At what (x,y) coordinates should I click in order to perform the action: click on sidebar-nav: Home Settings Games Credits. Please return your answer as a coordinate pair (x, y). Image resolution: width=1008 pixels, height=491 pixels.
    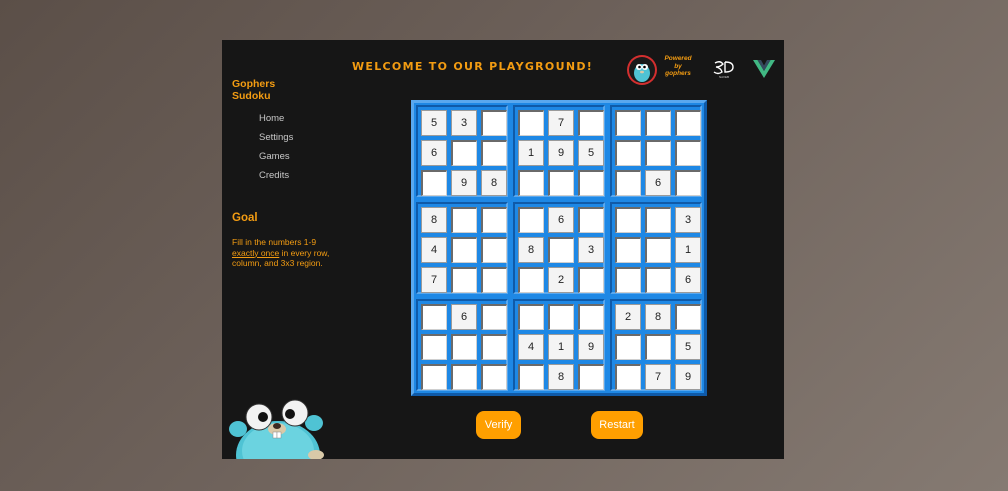
    Looking at the image, I should click on (276, 151).